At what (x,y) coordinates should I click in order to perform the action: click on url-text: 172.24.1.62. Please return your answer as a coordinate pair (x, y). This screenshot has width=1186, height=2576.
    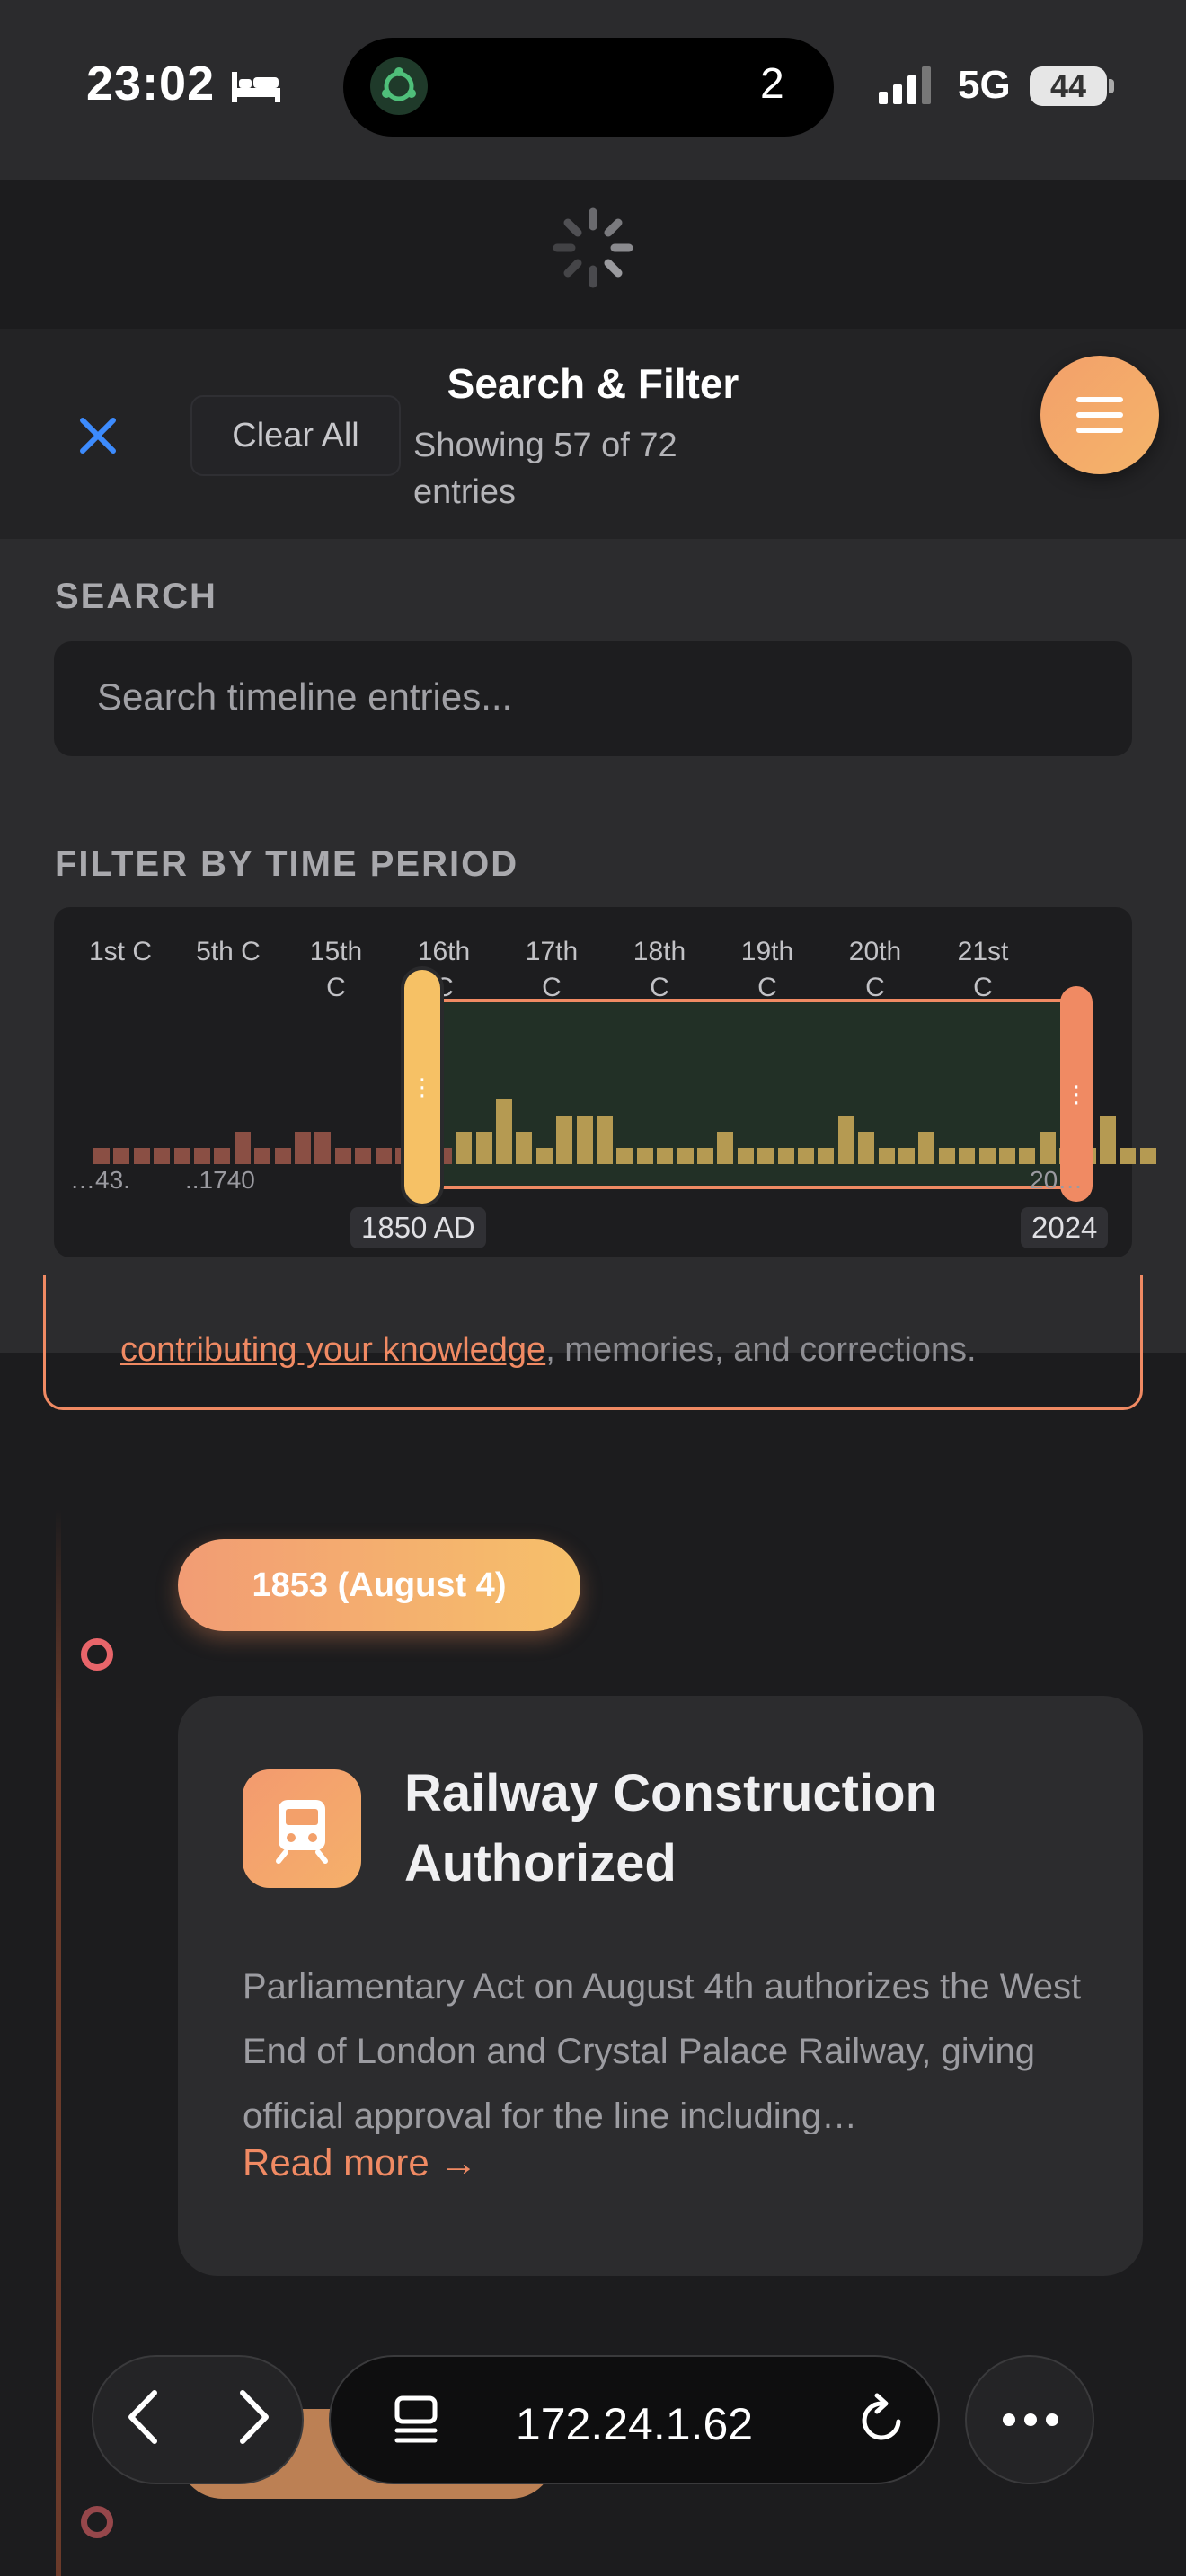
    Looking at the image, I should click on (634, 2424).